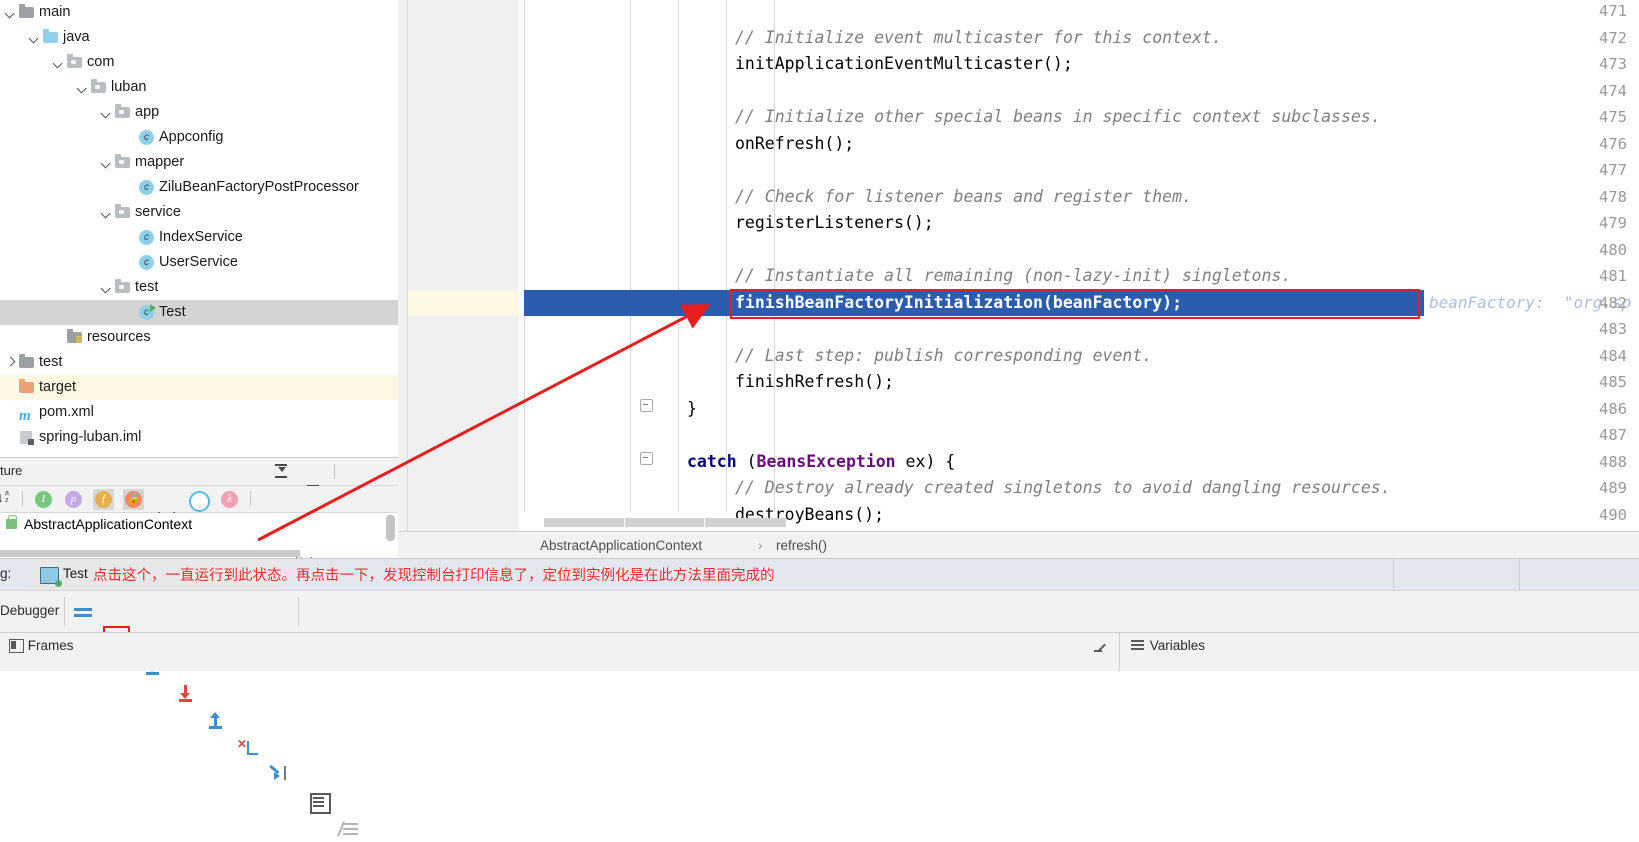 The image size is (1639, 842). What do you see at coordinates (150, 553) in the screenshot?
I see `structure-horizontal-scrollbar` at bounding box center [150, 553].